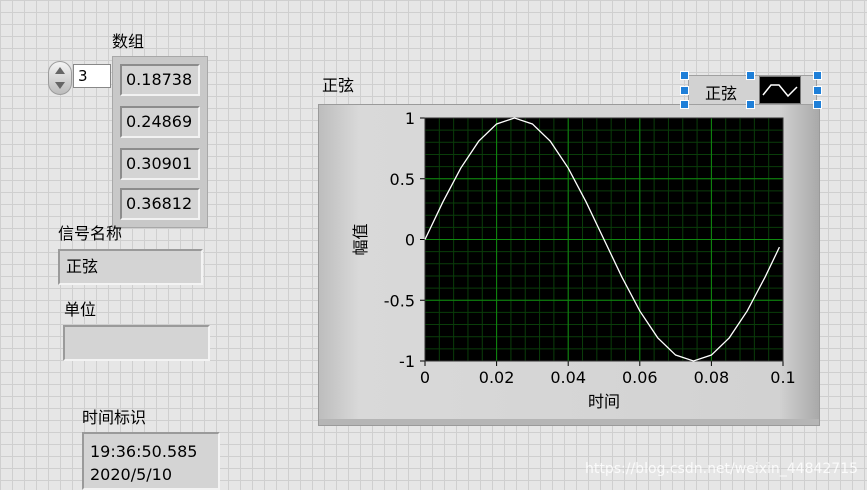  I want to click on y-tick-label: 1, so click(410, 118).